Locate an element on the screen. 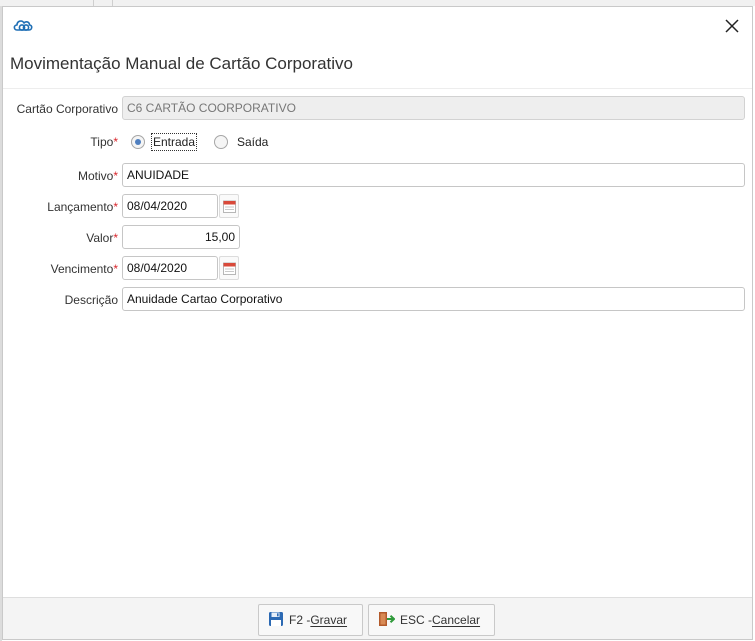 The width and height of the screenshot is (755, 641). descricao-label: Descrição is located at coordinates (64, 300).